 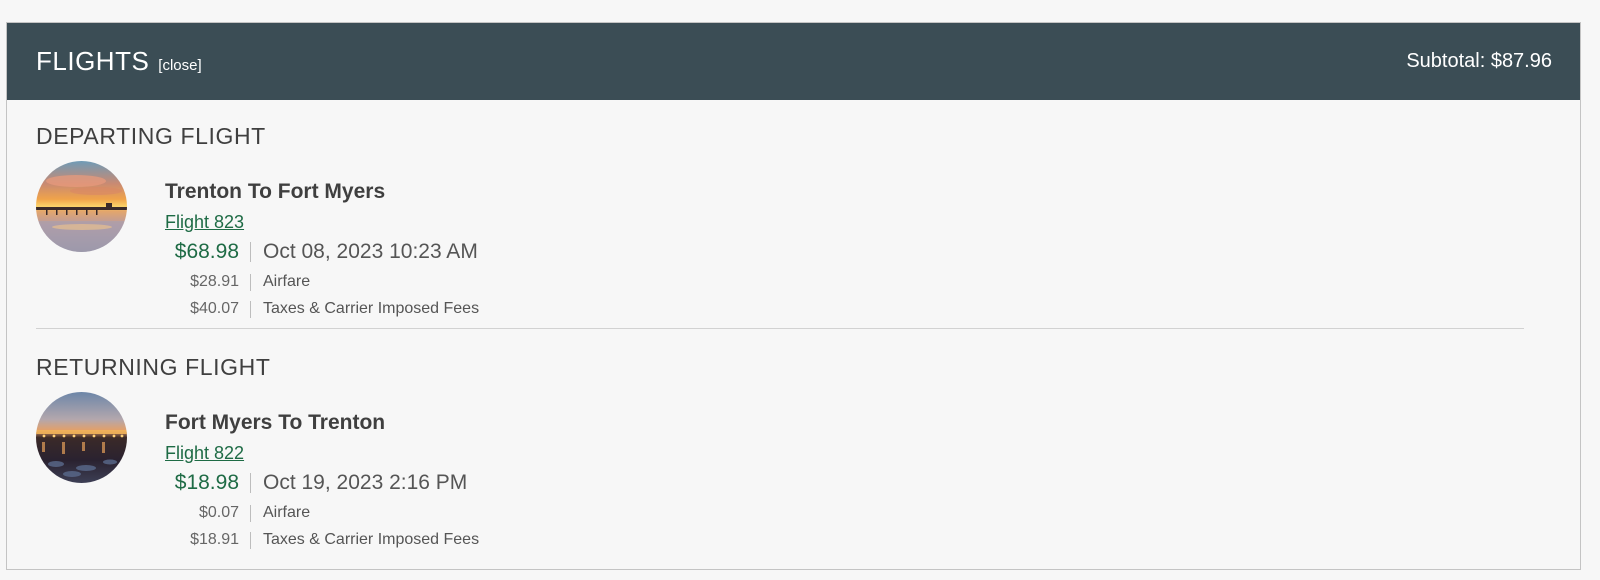 I want to click on returning-summary-row: $18.98 Oct 19, 2023 2:16 PM, so click(x=252, y=483).